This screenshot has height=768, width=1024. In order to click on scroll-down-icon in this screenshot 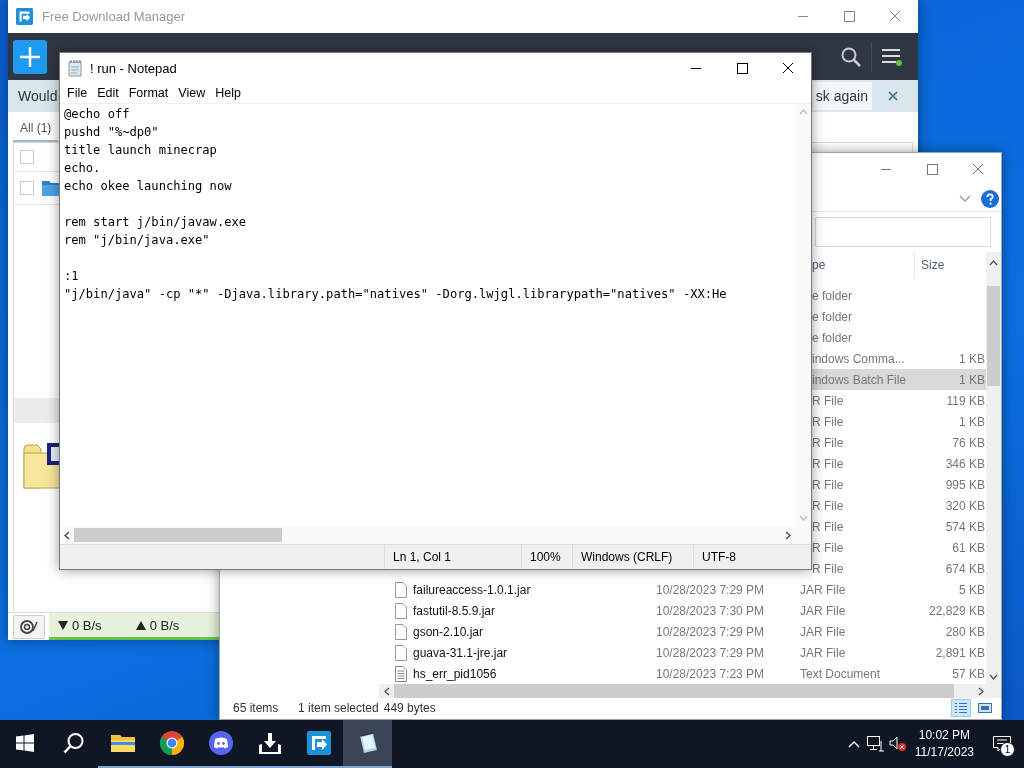, I will do `click(993, 677)`.